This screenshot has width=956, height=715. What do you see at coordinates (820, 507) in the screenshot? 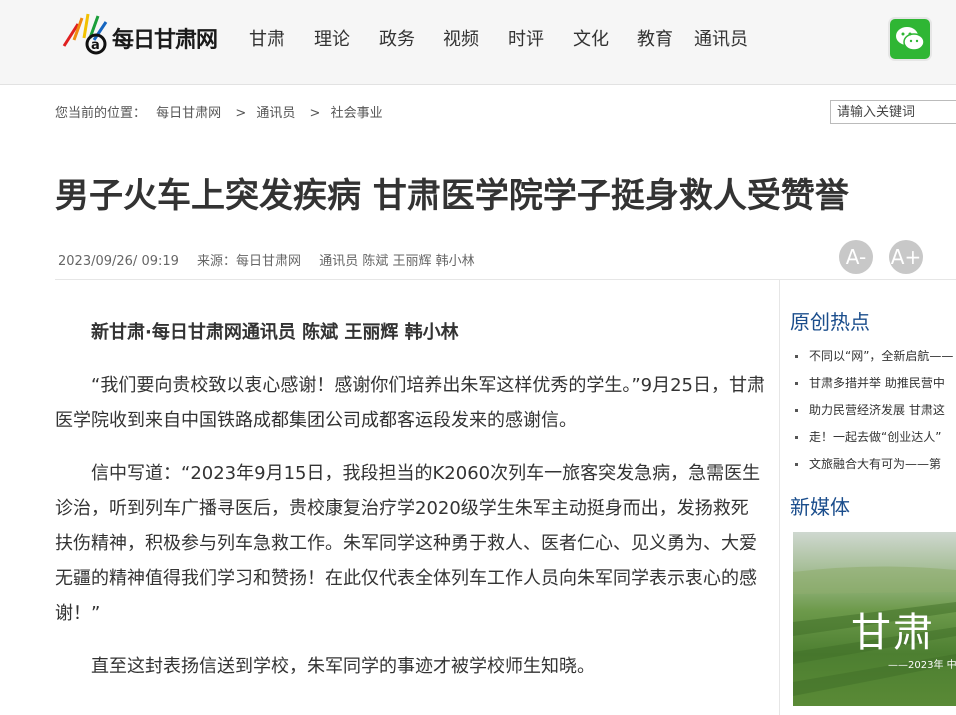
I see `new-media-heading: 新媒体` at bounding box center [820, 507].